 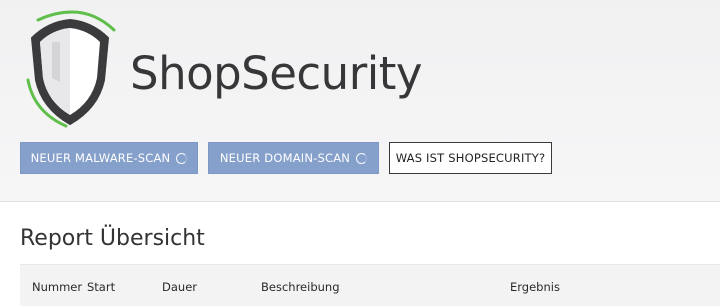 I want to click on new-malware-scan-button: Neuer Malware-Scan, so click(x=109, y=158).